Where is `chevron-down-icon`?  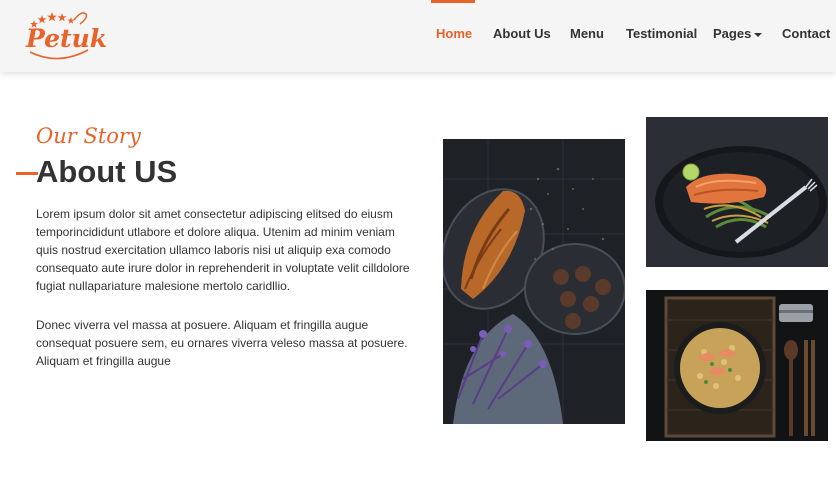 chevron-down-icon is located at coordinates (758, 34).